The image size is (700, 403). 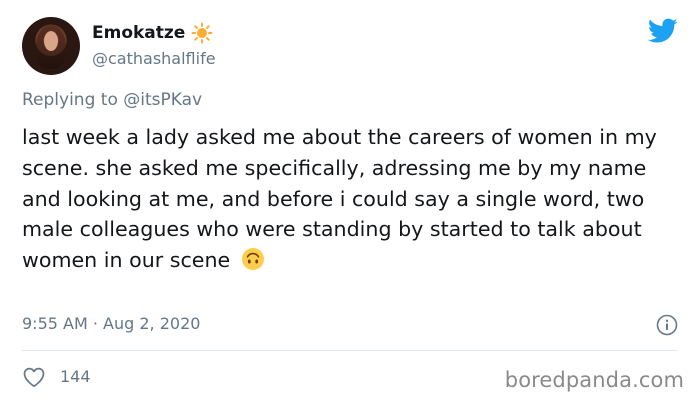 I want to click on replying-to-line: Replying to @itsPKav, so click(x=112, y=100).